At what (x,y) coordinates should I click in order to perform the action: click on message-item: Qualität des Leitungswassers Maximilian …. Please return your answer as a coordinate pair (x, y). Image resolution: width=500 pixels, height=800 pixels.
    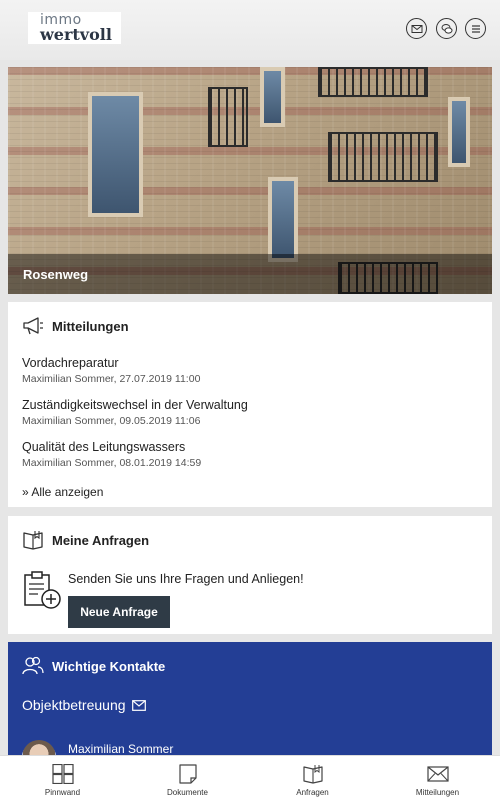
    Looking at the image, I should click on (111, 454).